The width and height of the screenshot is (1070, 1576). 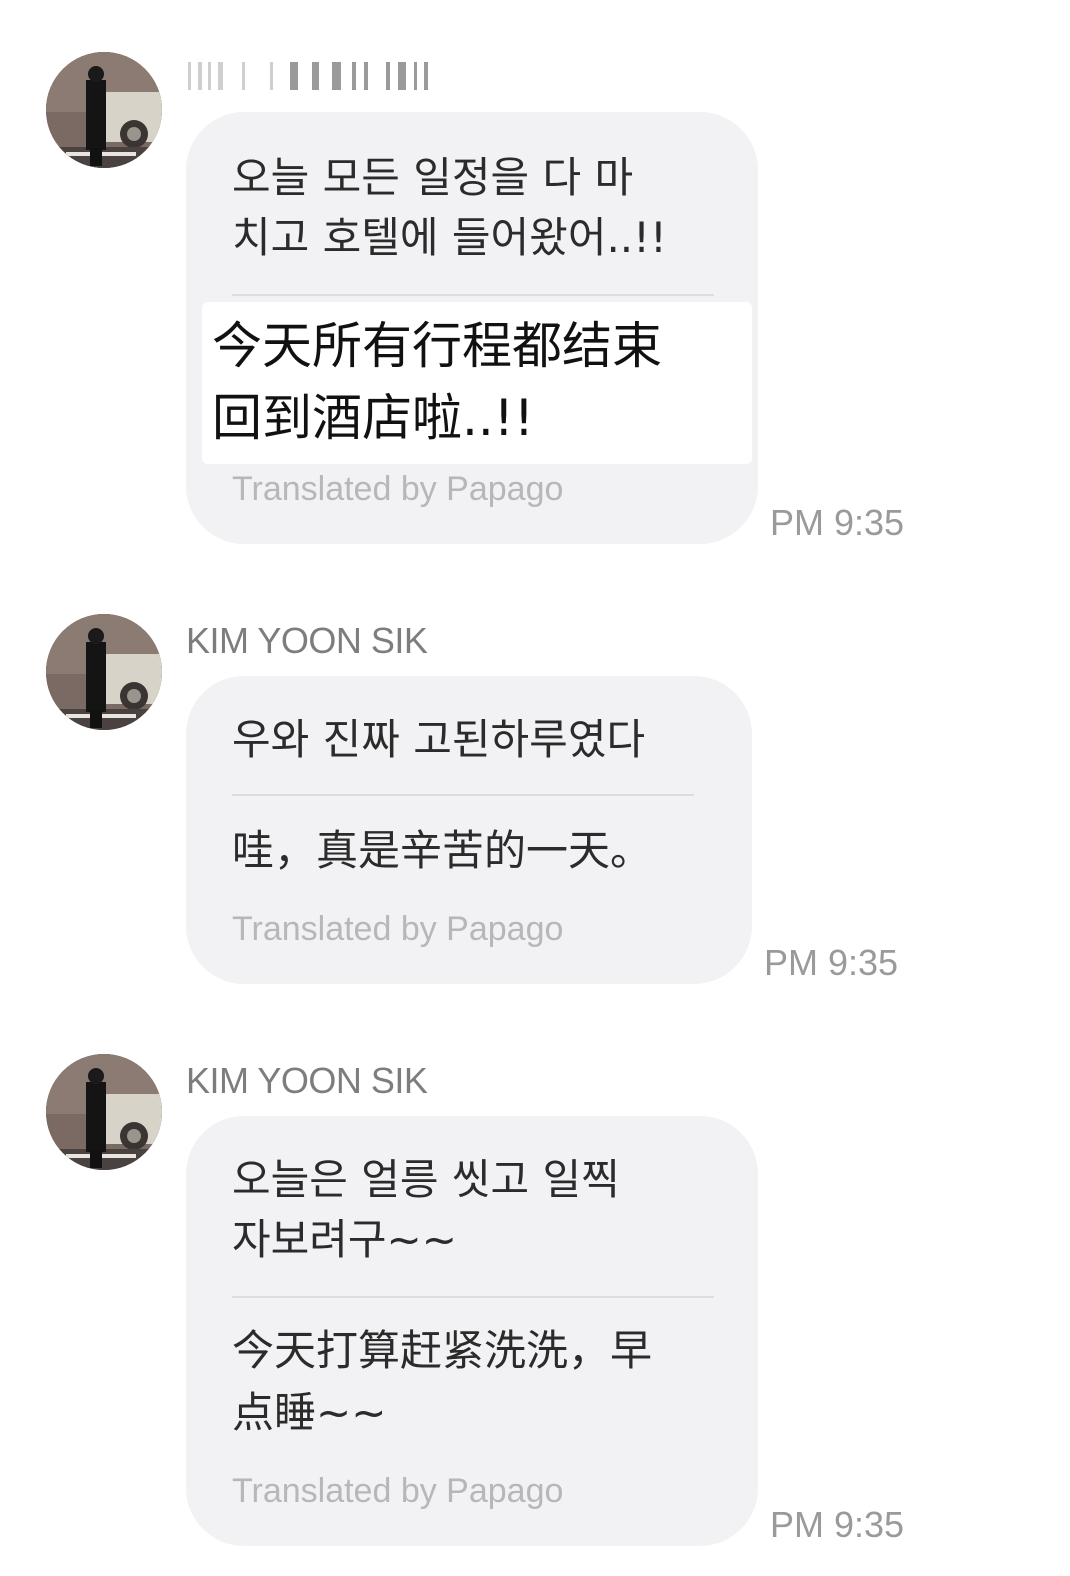 What do you see at coordinates (437, 346) in the screenshot?
I see `chinese-line: 今天所有行程都结束` at bounding box center [437, 346].